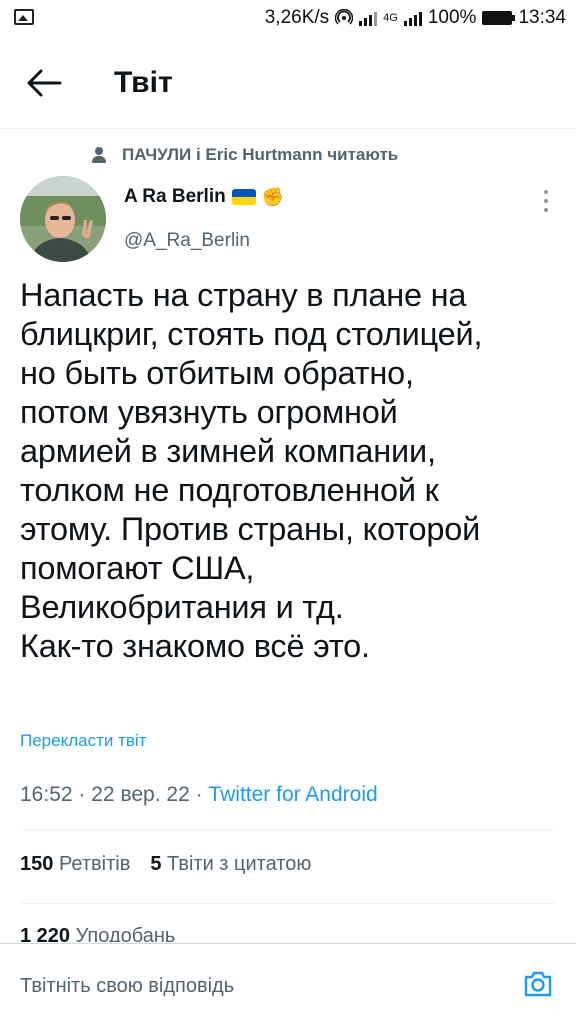  I want to click on battery-icon, so click(499, 18).